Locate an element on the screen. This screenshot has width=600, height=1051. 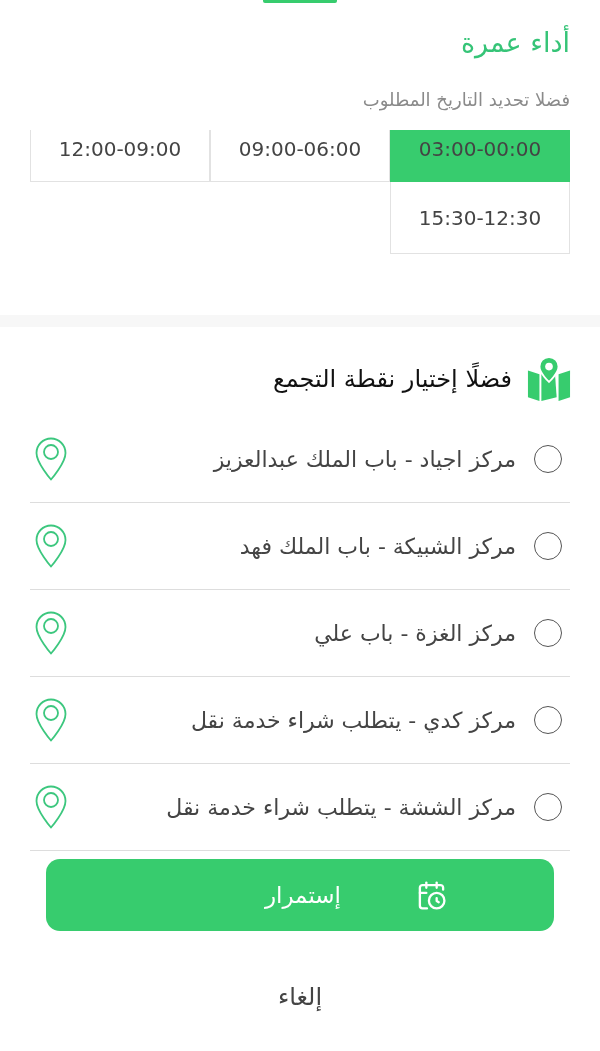
time-slot: 03:00-00:00 is located at coordinates (480, 156).